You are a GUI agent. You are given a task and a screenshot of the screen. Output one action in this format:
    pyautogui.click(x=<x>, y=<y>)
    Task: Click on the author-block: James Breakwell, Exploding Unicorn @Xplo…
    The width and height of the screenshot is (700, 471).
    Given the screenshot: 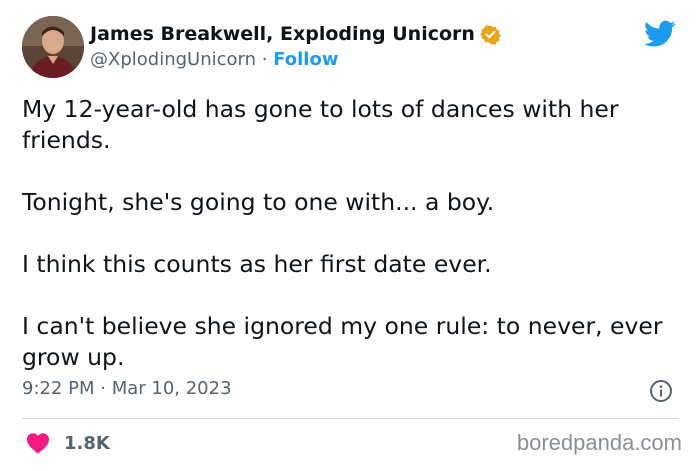 What is the action you would take?
    pyautogui.click(x=295, y=45)
    